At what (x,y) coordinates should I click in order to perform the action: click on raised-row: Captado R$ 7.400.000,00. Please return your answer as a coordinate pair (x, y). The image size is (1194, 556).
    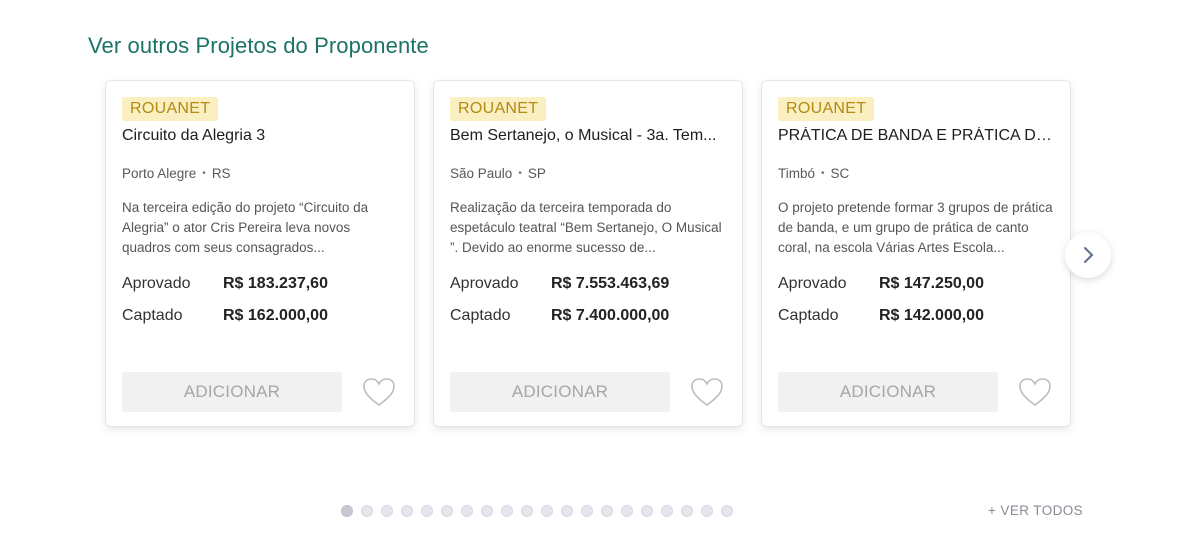
    Looking at the image, I should click on (588, 316).